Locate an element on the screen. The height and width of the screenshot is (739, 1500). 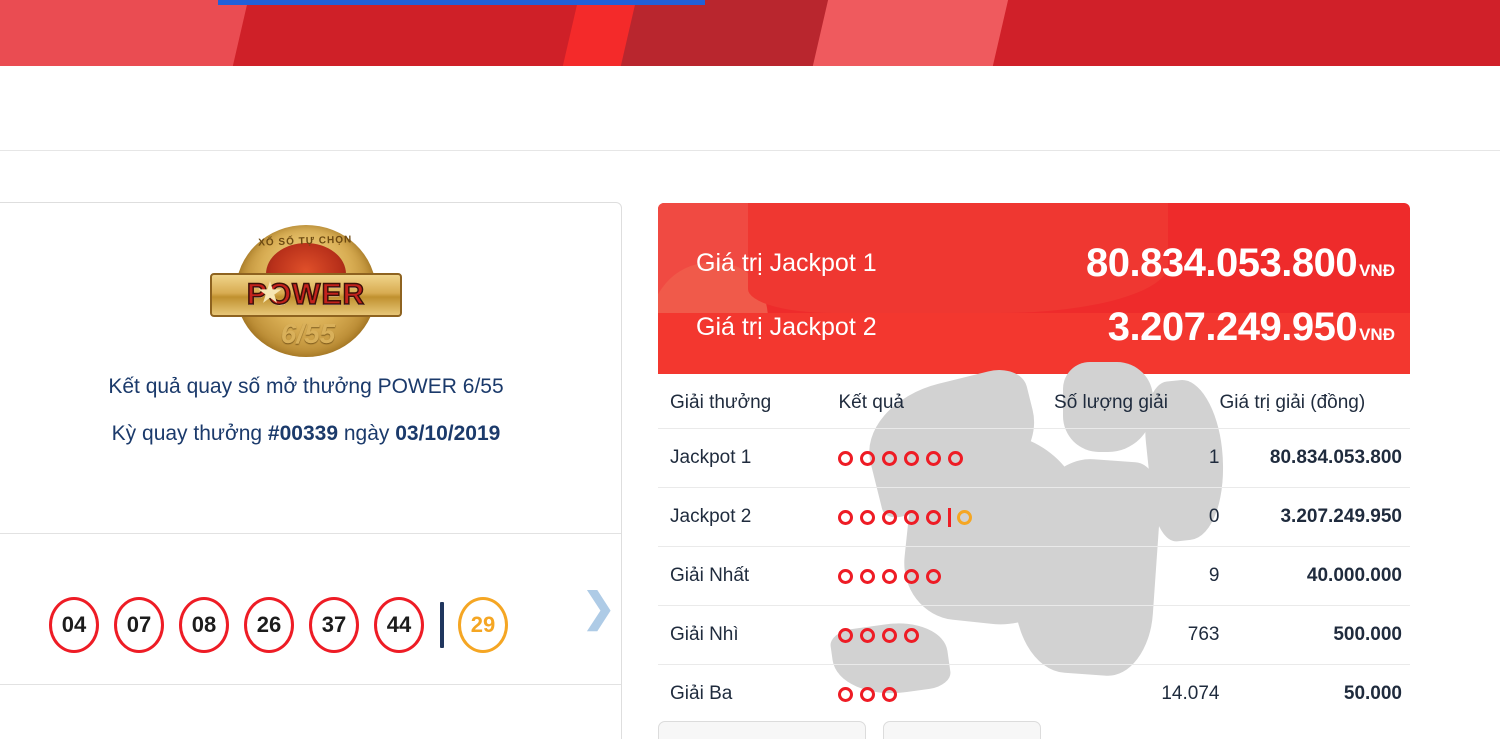
special-number-ball: 29 is located at coordinates (483, 625).